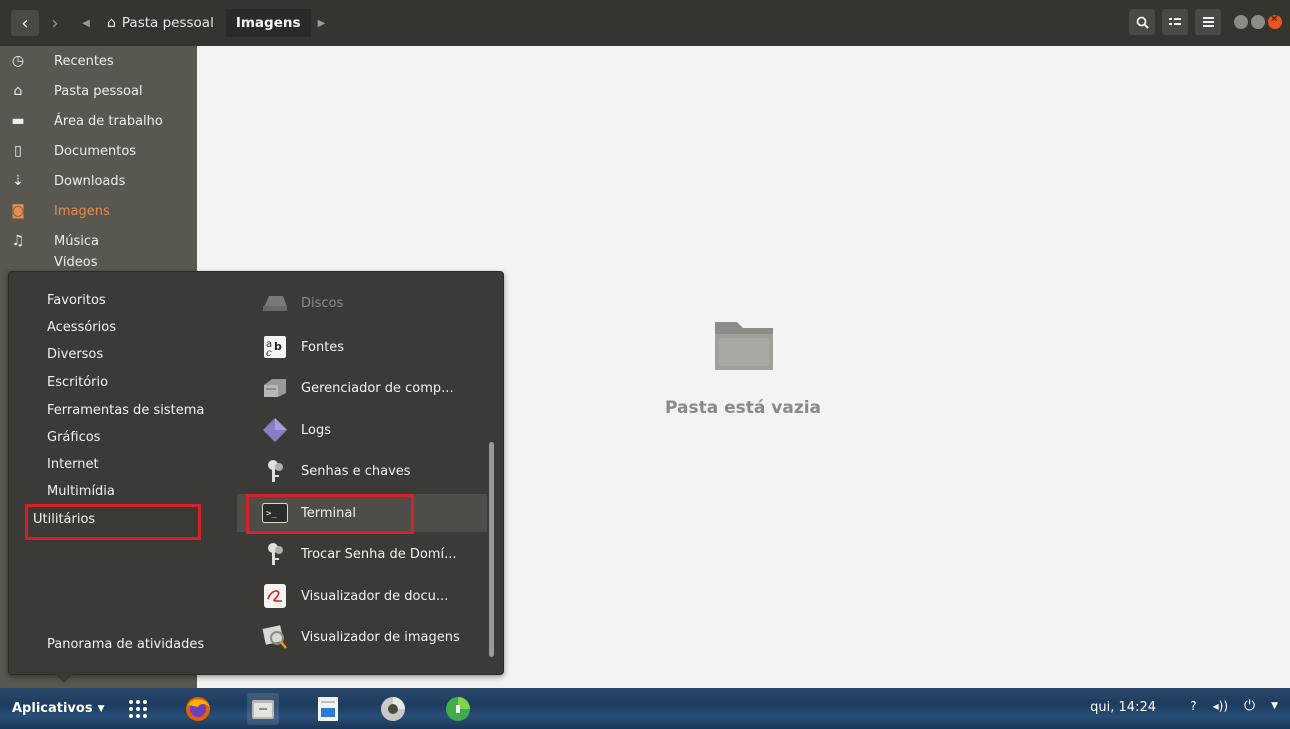 Image resolution: width=1290 pixels, height=729 pixels. Describe the element at coordinates (1234, 706) in the screenshot. I see `system-tray: ? ◂)) ⏻ ▼` at that location.